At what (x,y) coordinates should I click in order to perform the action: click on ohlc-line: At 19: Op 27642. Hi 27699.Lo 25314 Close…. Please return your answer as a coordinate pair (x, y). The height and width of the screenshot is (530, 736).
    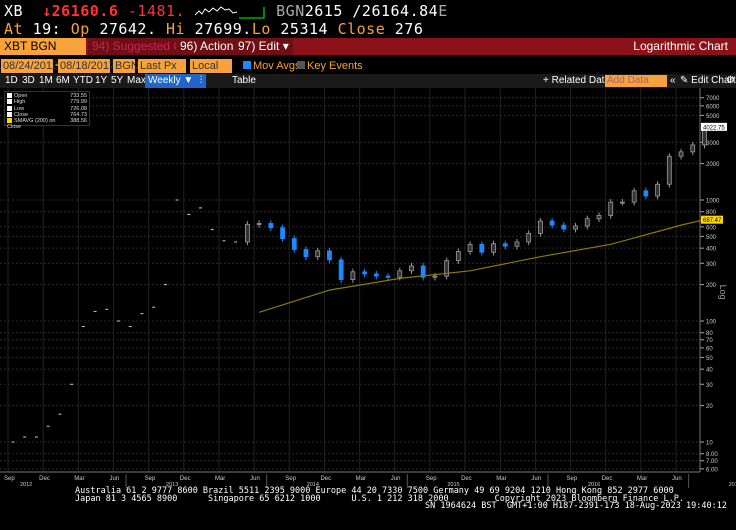
    Looking at the image, I should click on (213, 29).